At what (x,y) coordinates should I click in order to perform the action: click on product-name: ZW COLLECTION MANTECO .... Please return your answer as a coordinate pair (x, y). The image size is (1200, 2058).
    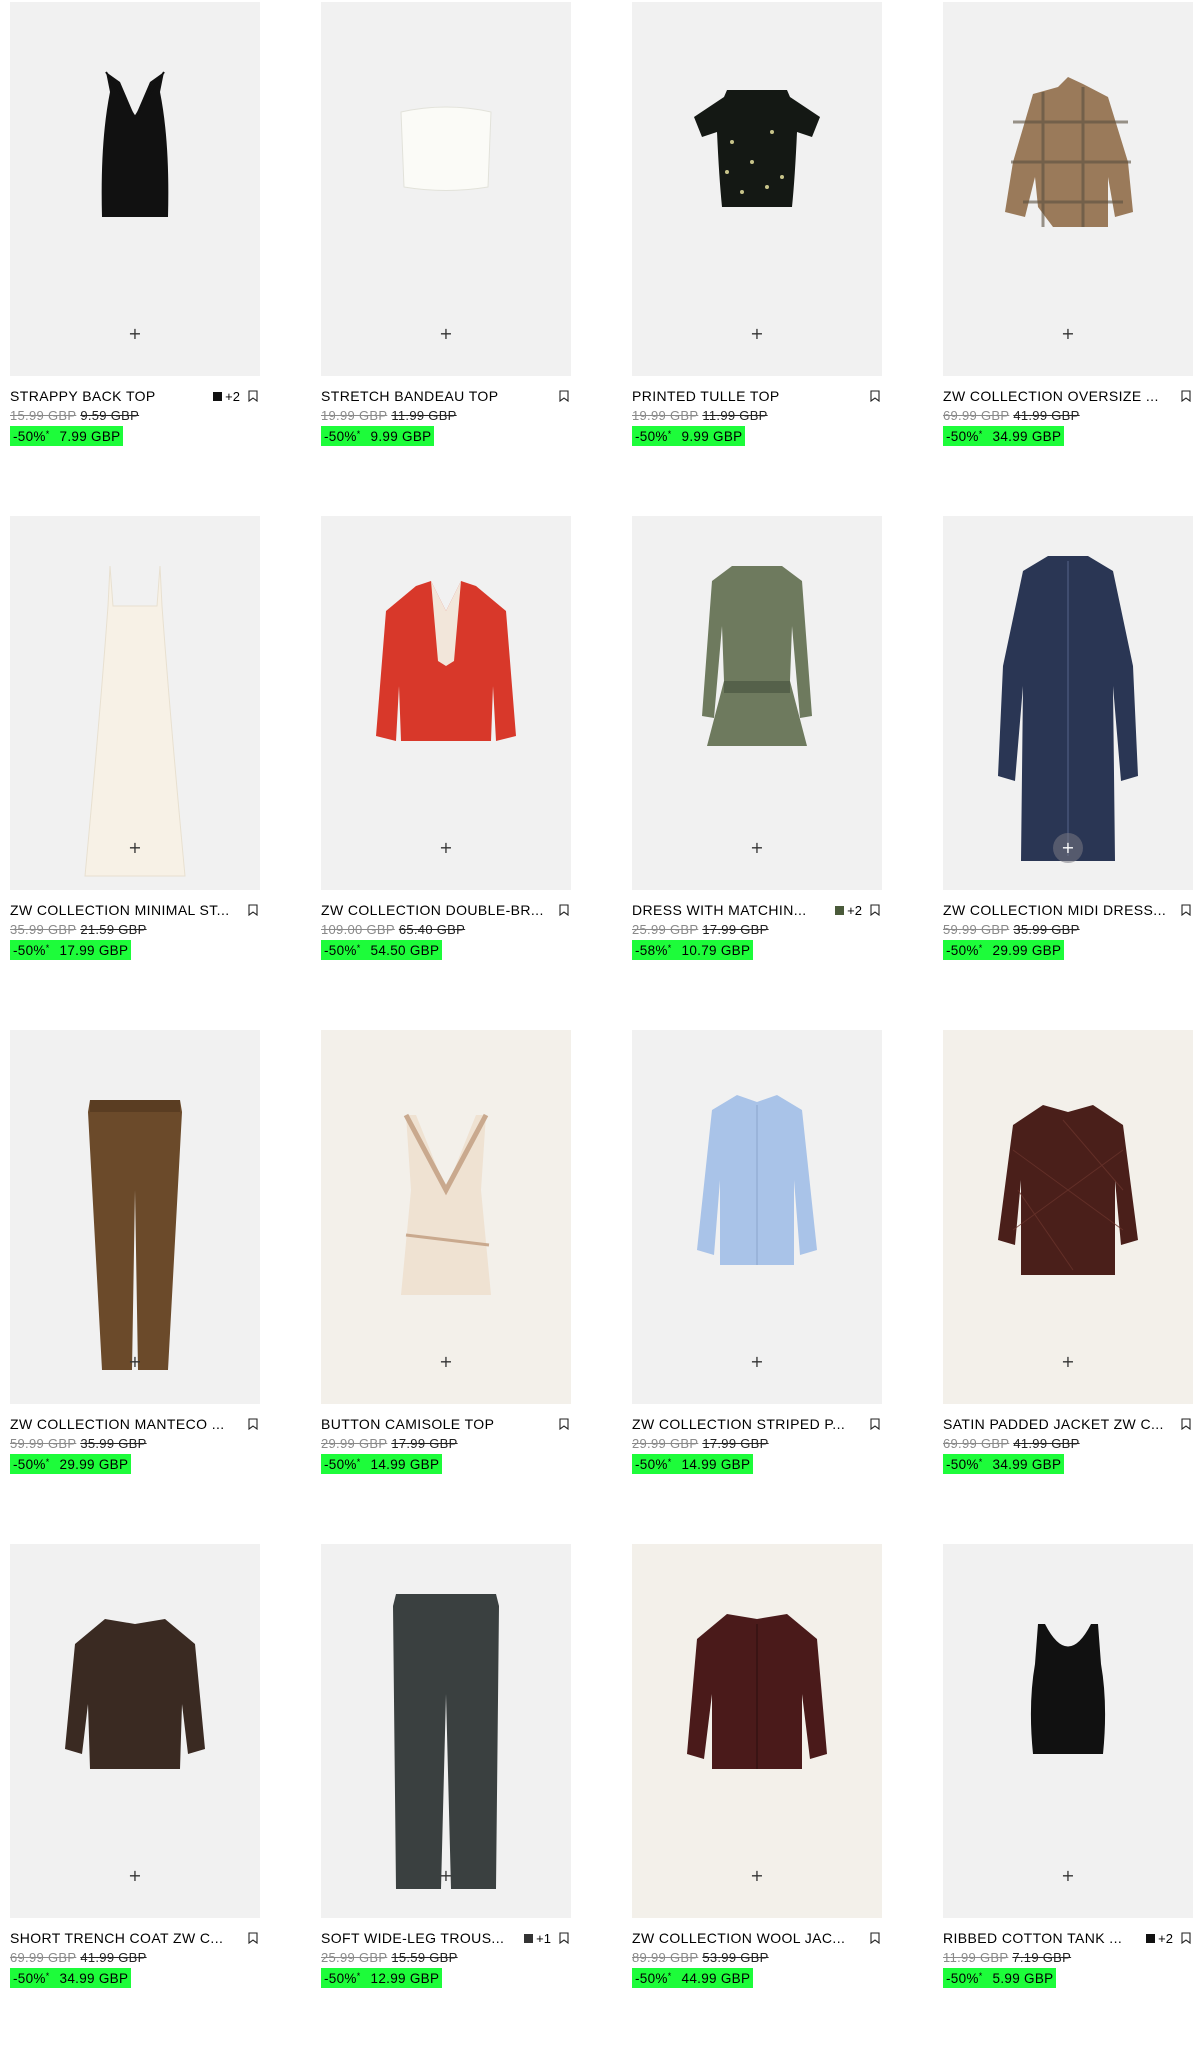
    Looking at the image, I should click on (125, 1424).